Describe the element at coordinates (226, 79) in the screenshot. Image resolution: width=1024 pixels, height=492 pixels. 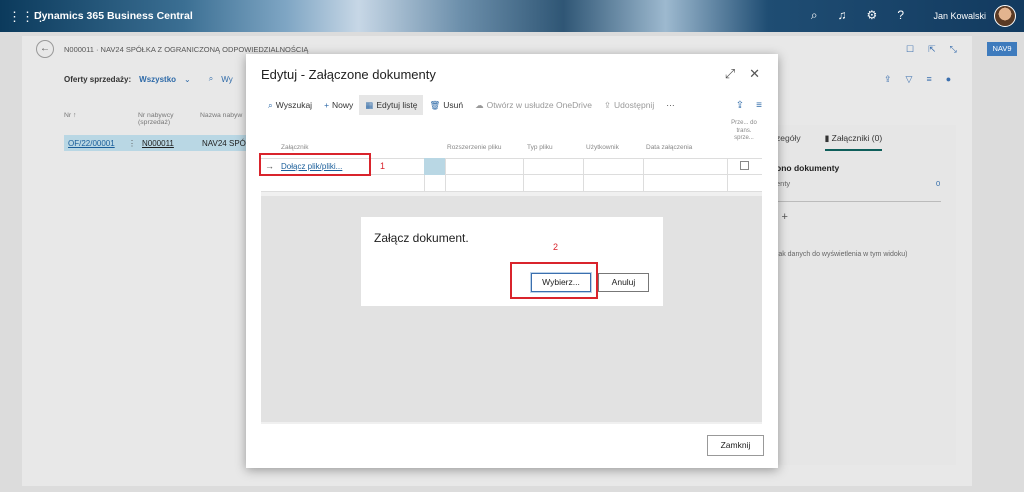
I see `filter-search-text: Wy` at that location.